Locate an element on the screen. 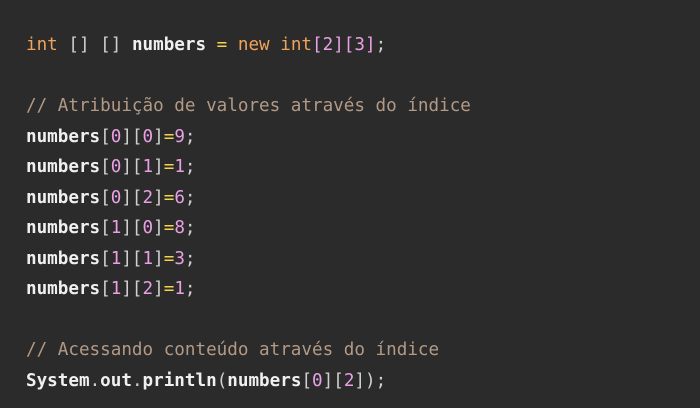 The width and height of the screenshot is (700, 408). code-line-print: System.out.println(numbers[0][2]); is located at coordinates (206, 380).